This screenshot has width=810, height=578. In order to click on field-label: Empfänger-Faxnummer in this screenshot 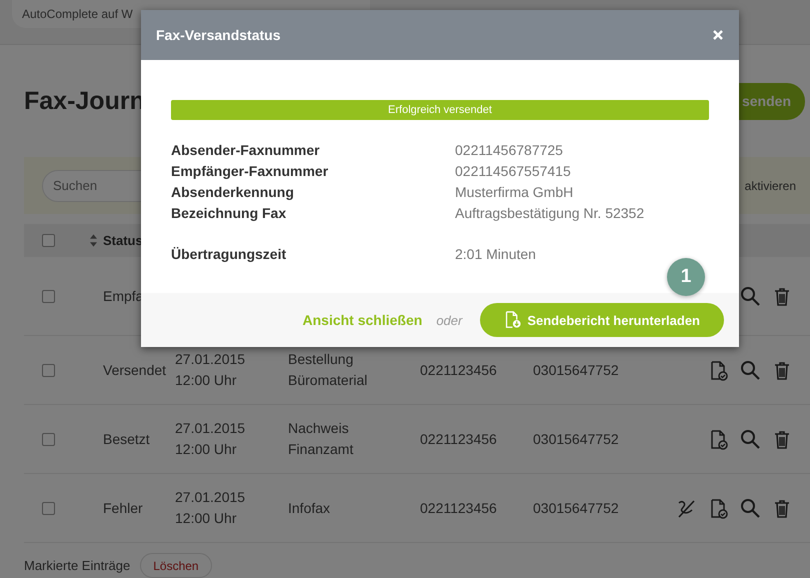, I will do `click(250, 171)`.